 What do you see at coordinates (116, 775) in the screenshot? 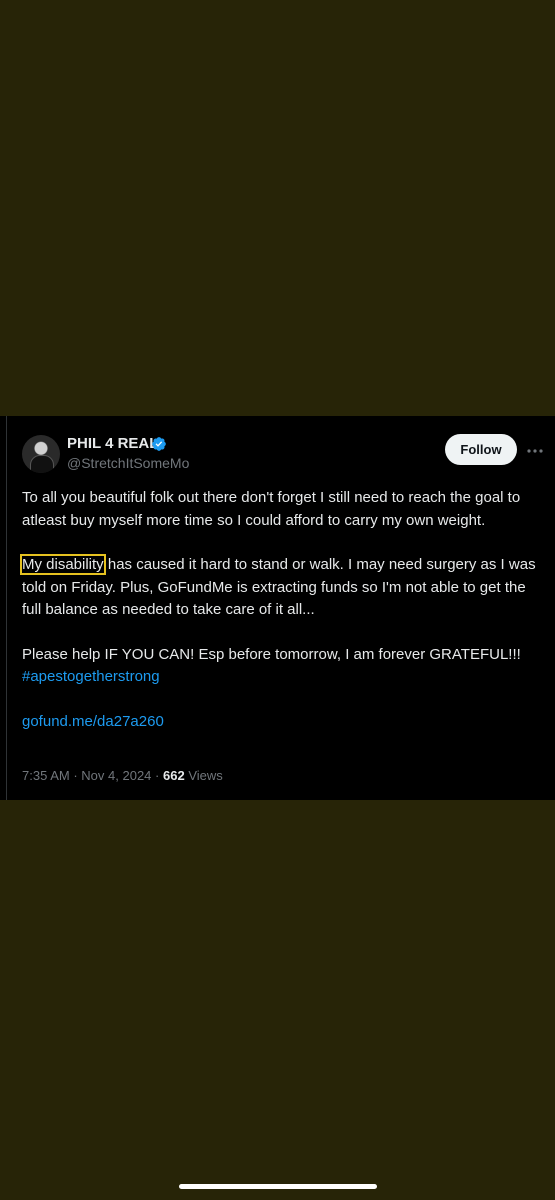
I see `tweet-date: Nov 4, 2024` at bounding box center [116, 775].